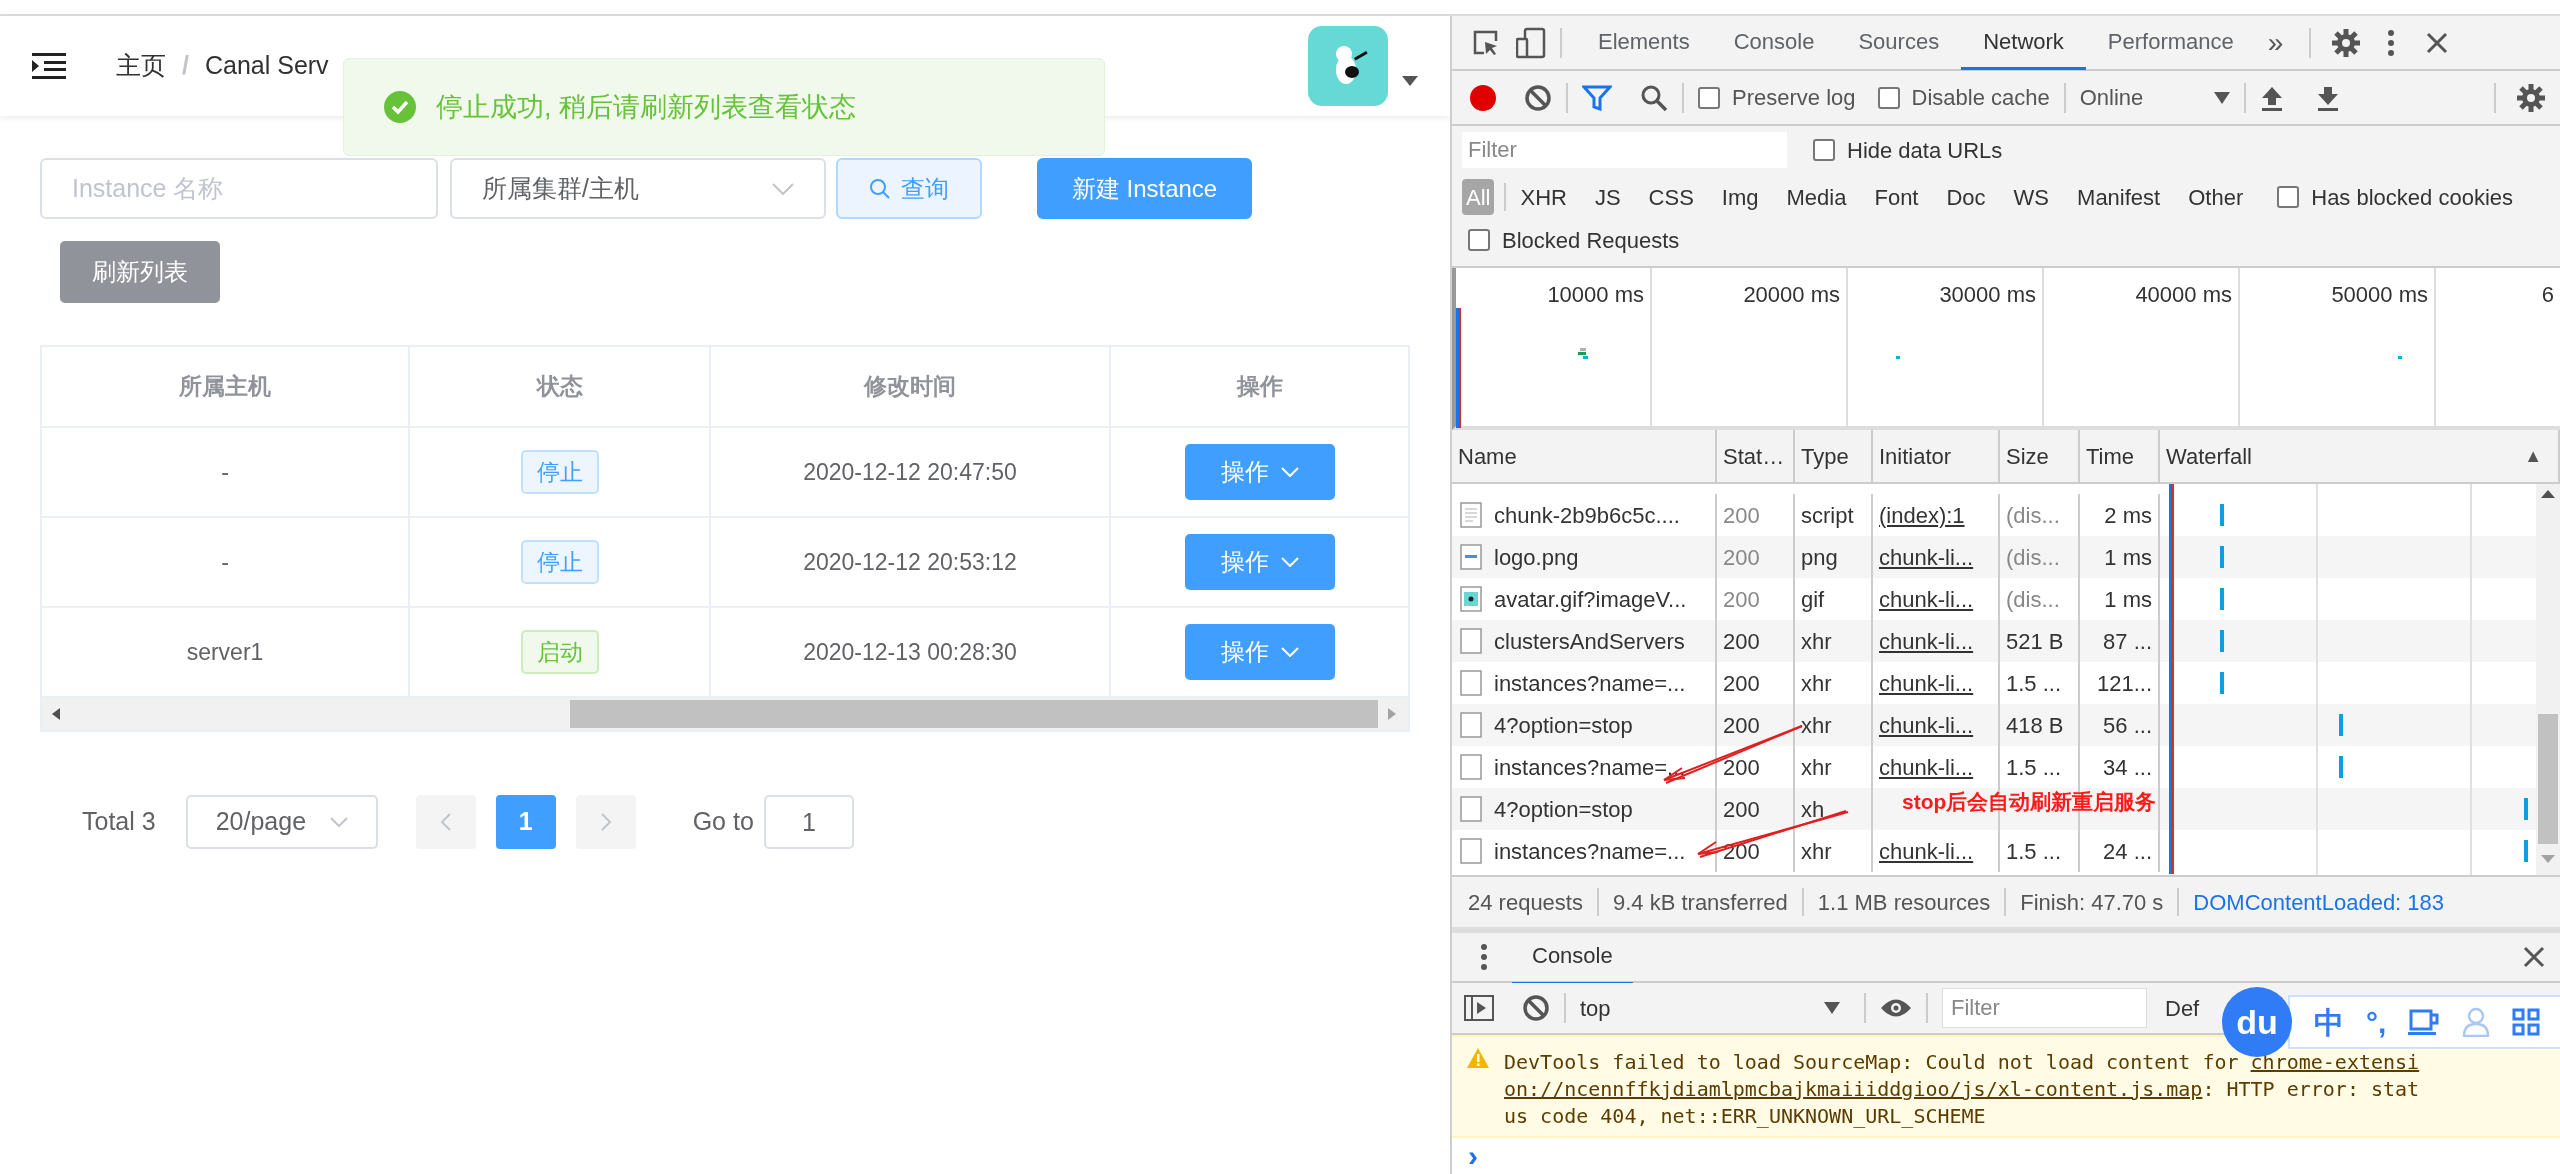 The width and height of the screenshot is (2560, 1174). I want to click on resource-type-filter: CSS, so click(1671, 197).